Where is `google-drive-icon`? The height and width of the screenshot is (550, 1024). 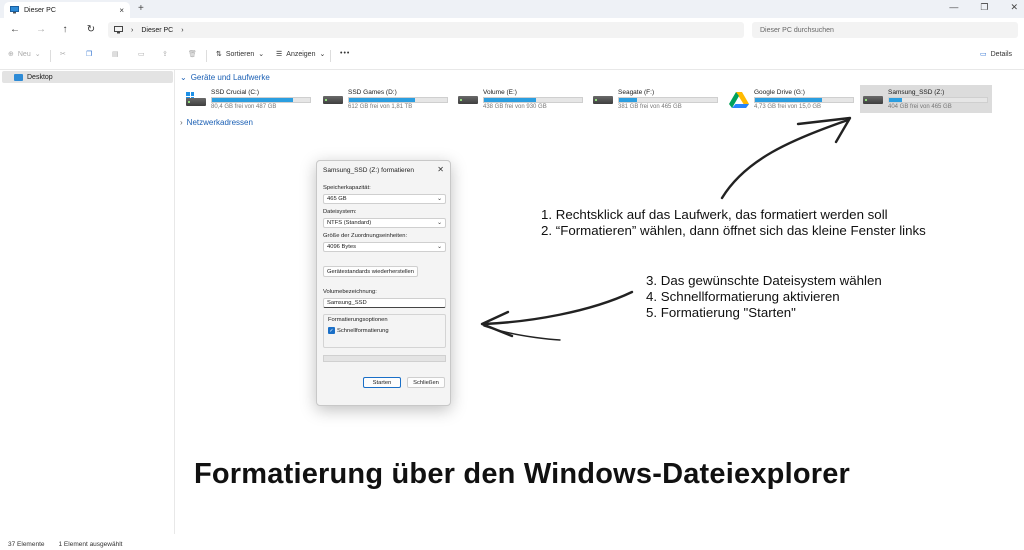
google-drive-icon is located at coordinates (739, 100).